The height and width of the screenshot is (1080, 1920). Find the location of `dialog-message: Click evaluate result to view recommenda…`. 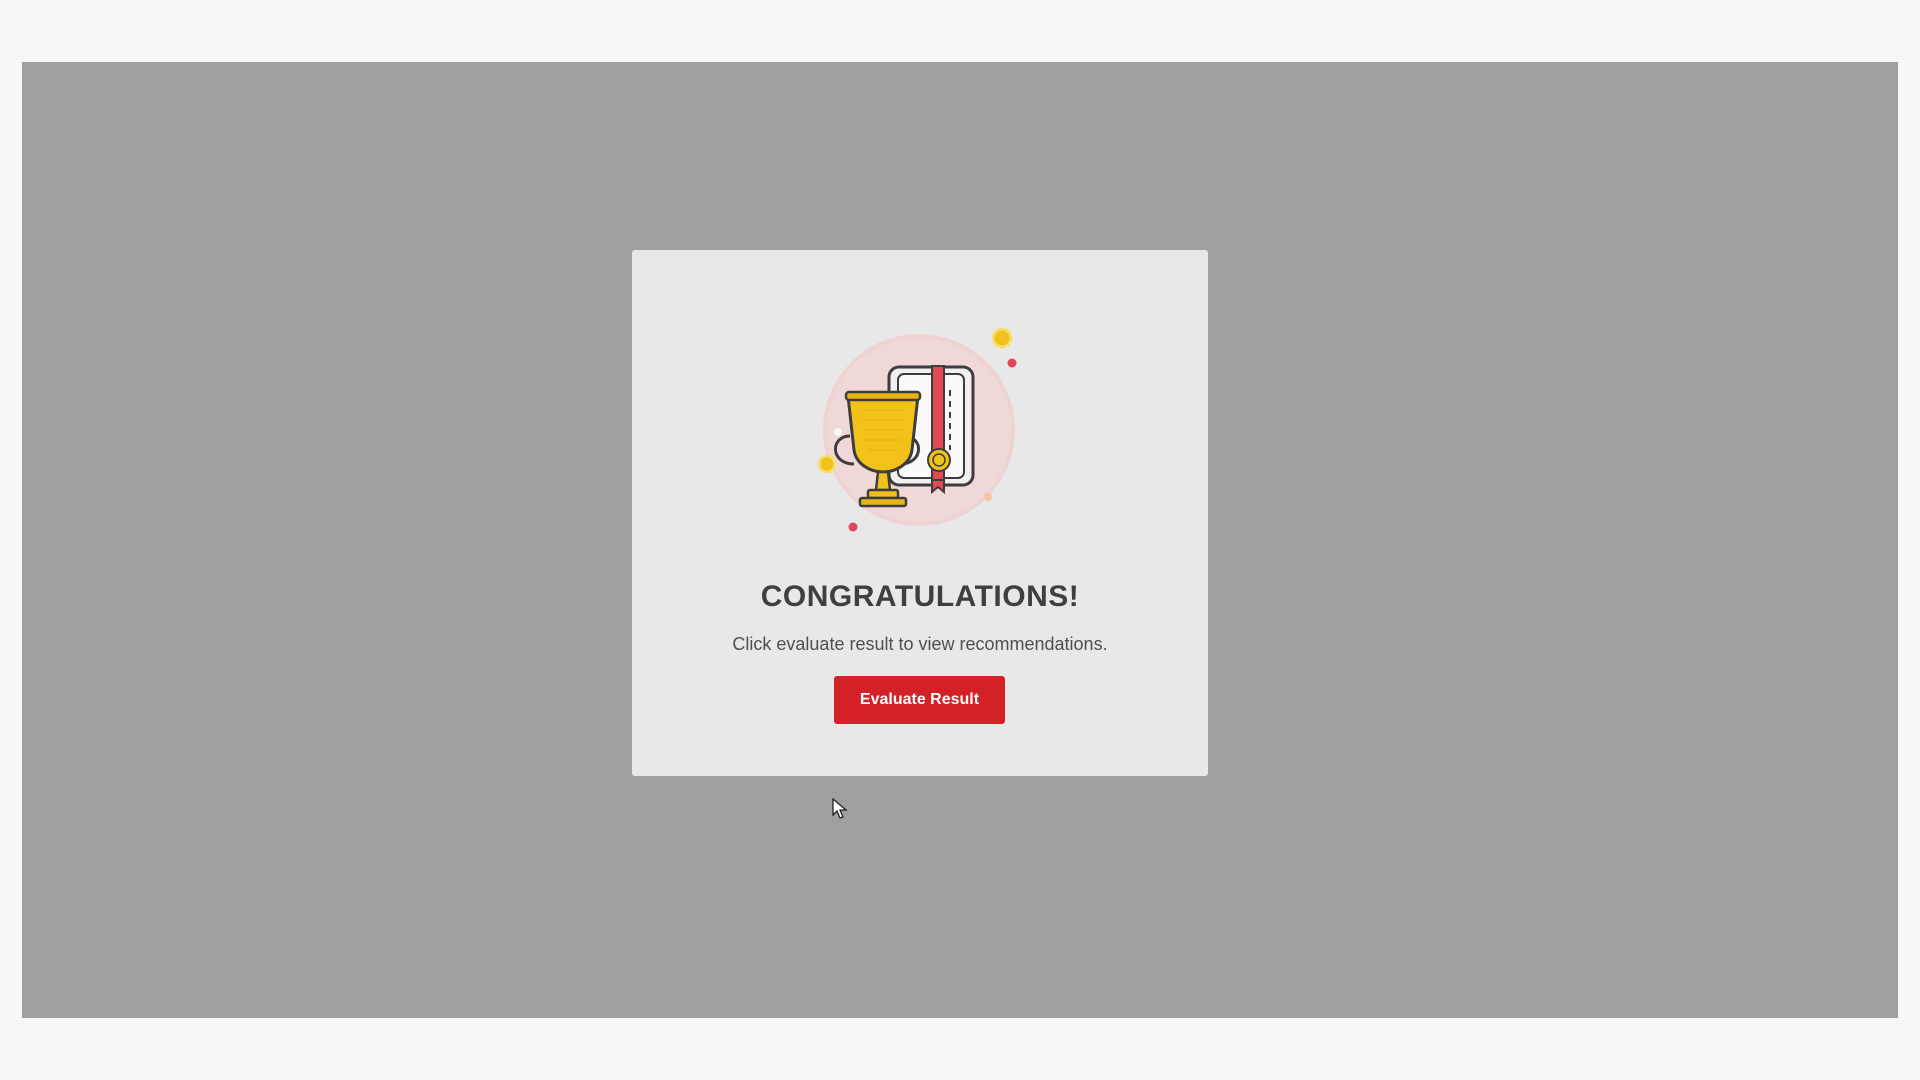

dialog-message: Click evaluate result to view recommenda… is located at coordinates (920, 644).